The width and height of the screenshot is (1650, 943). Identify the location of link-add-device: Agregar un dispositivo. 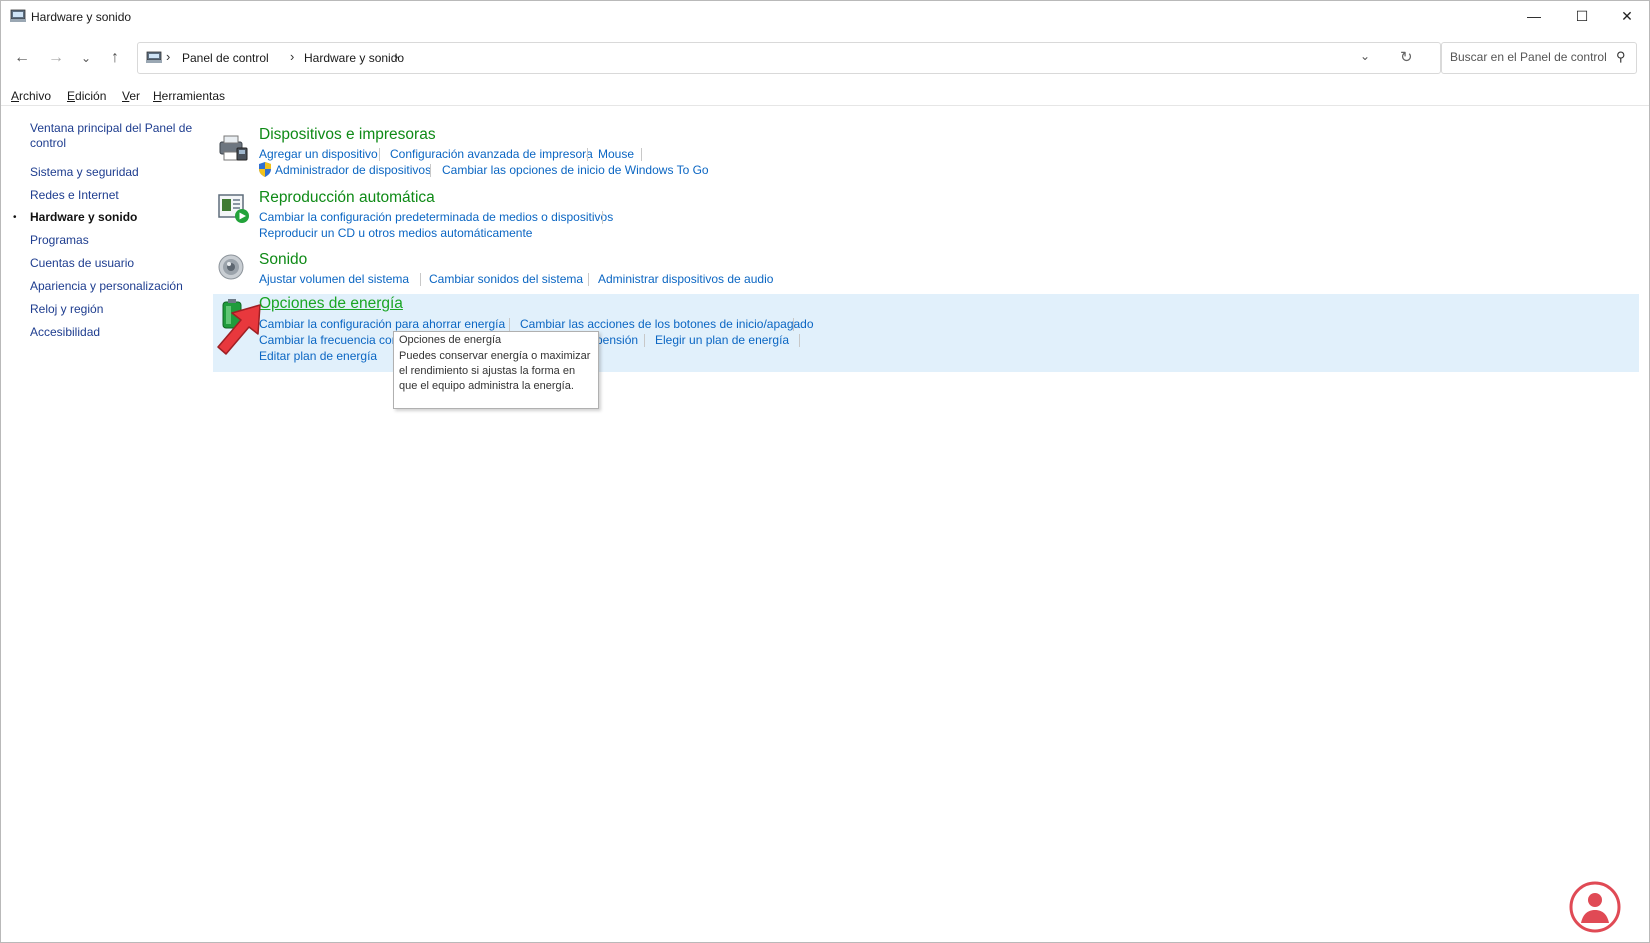
(318, 154).